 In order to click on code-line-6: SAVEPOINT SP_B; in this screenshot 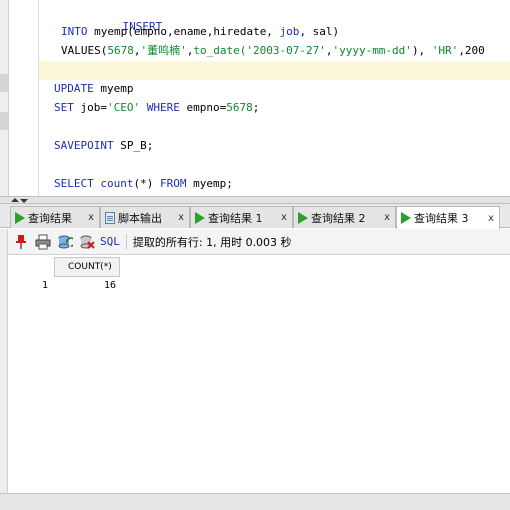, I will do `click(103, 146)`.